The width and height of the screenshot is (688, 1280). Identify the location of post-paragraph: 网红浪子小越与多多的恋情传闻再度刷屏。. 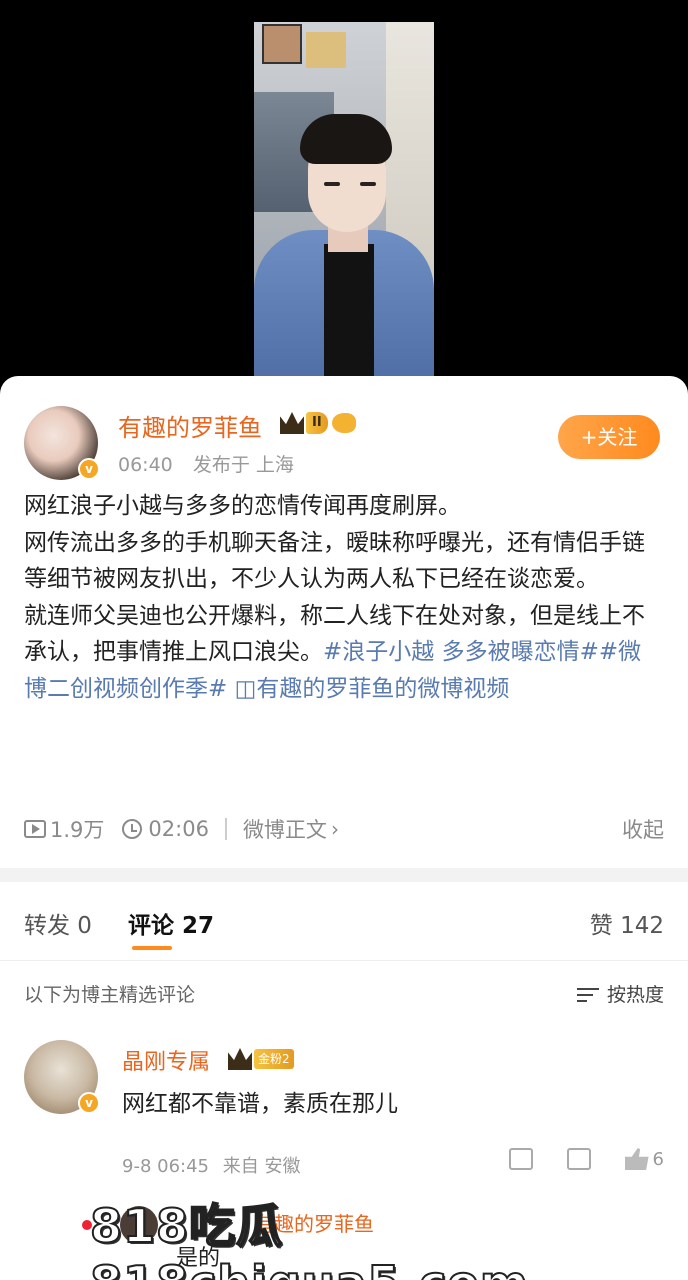
(242, 506).